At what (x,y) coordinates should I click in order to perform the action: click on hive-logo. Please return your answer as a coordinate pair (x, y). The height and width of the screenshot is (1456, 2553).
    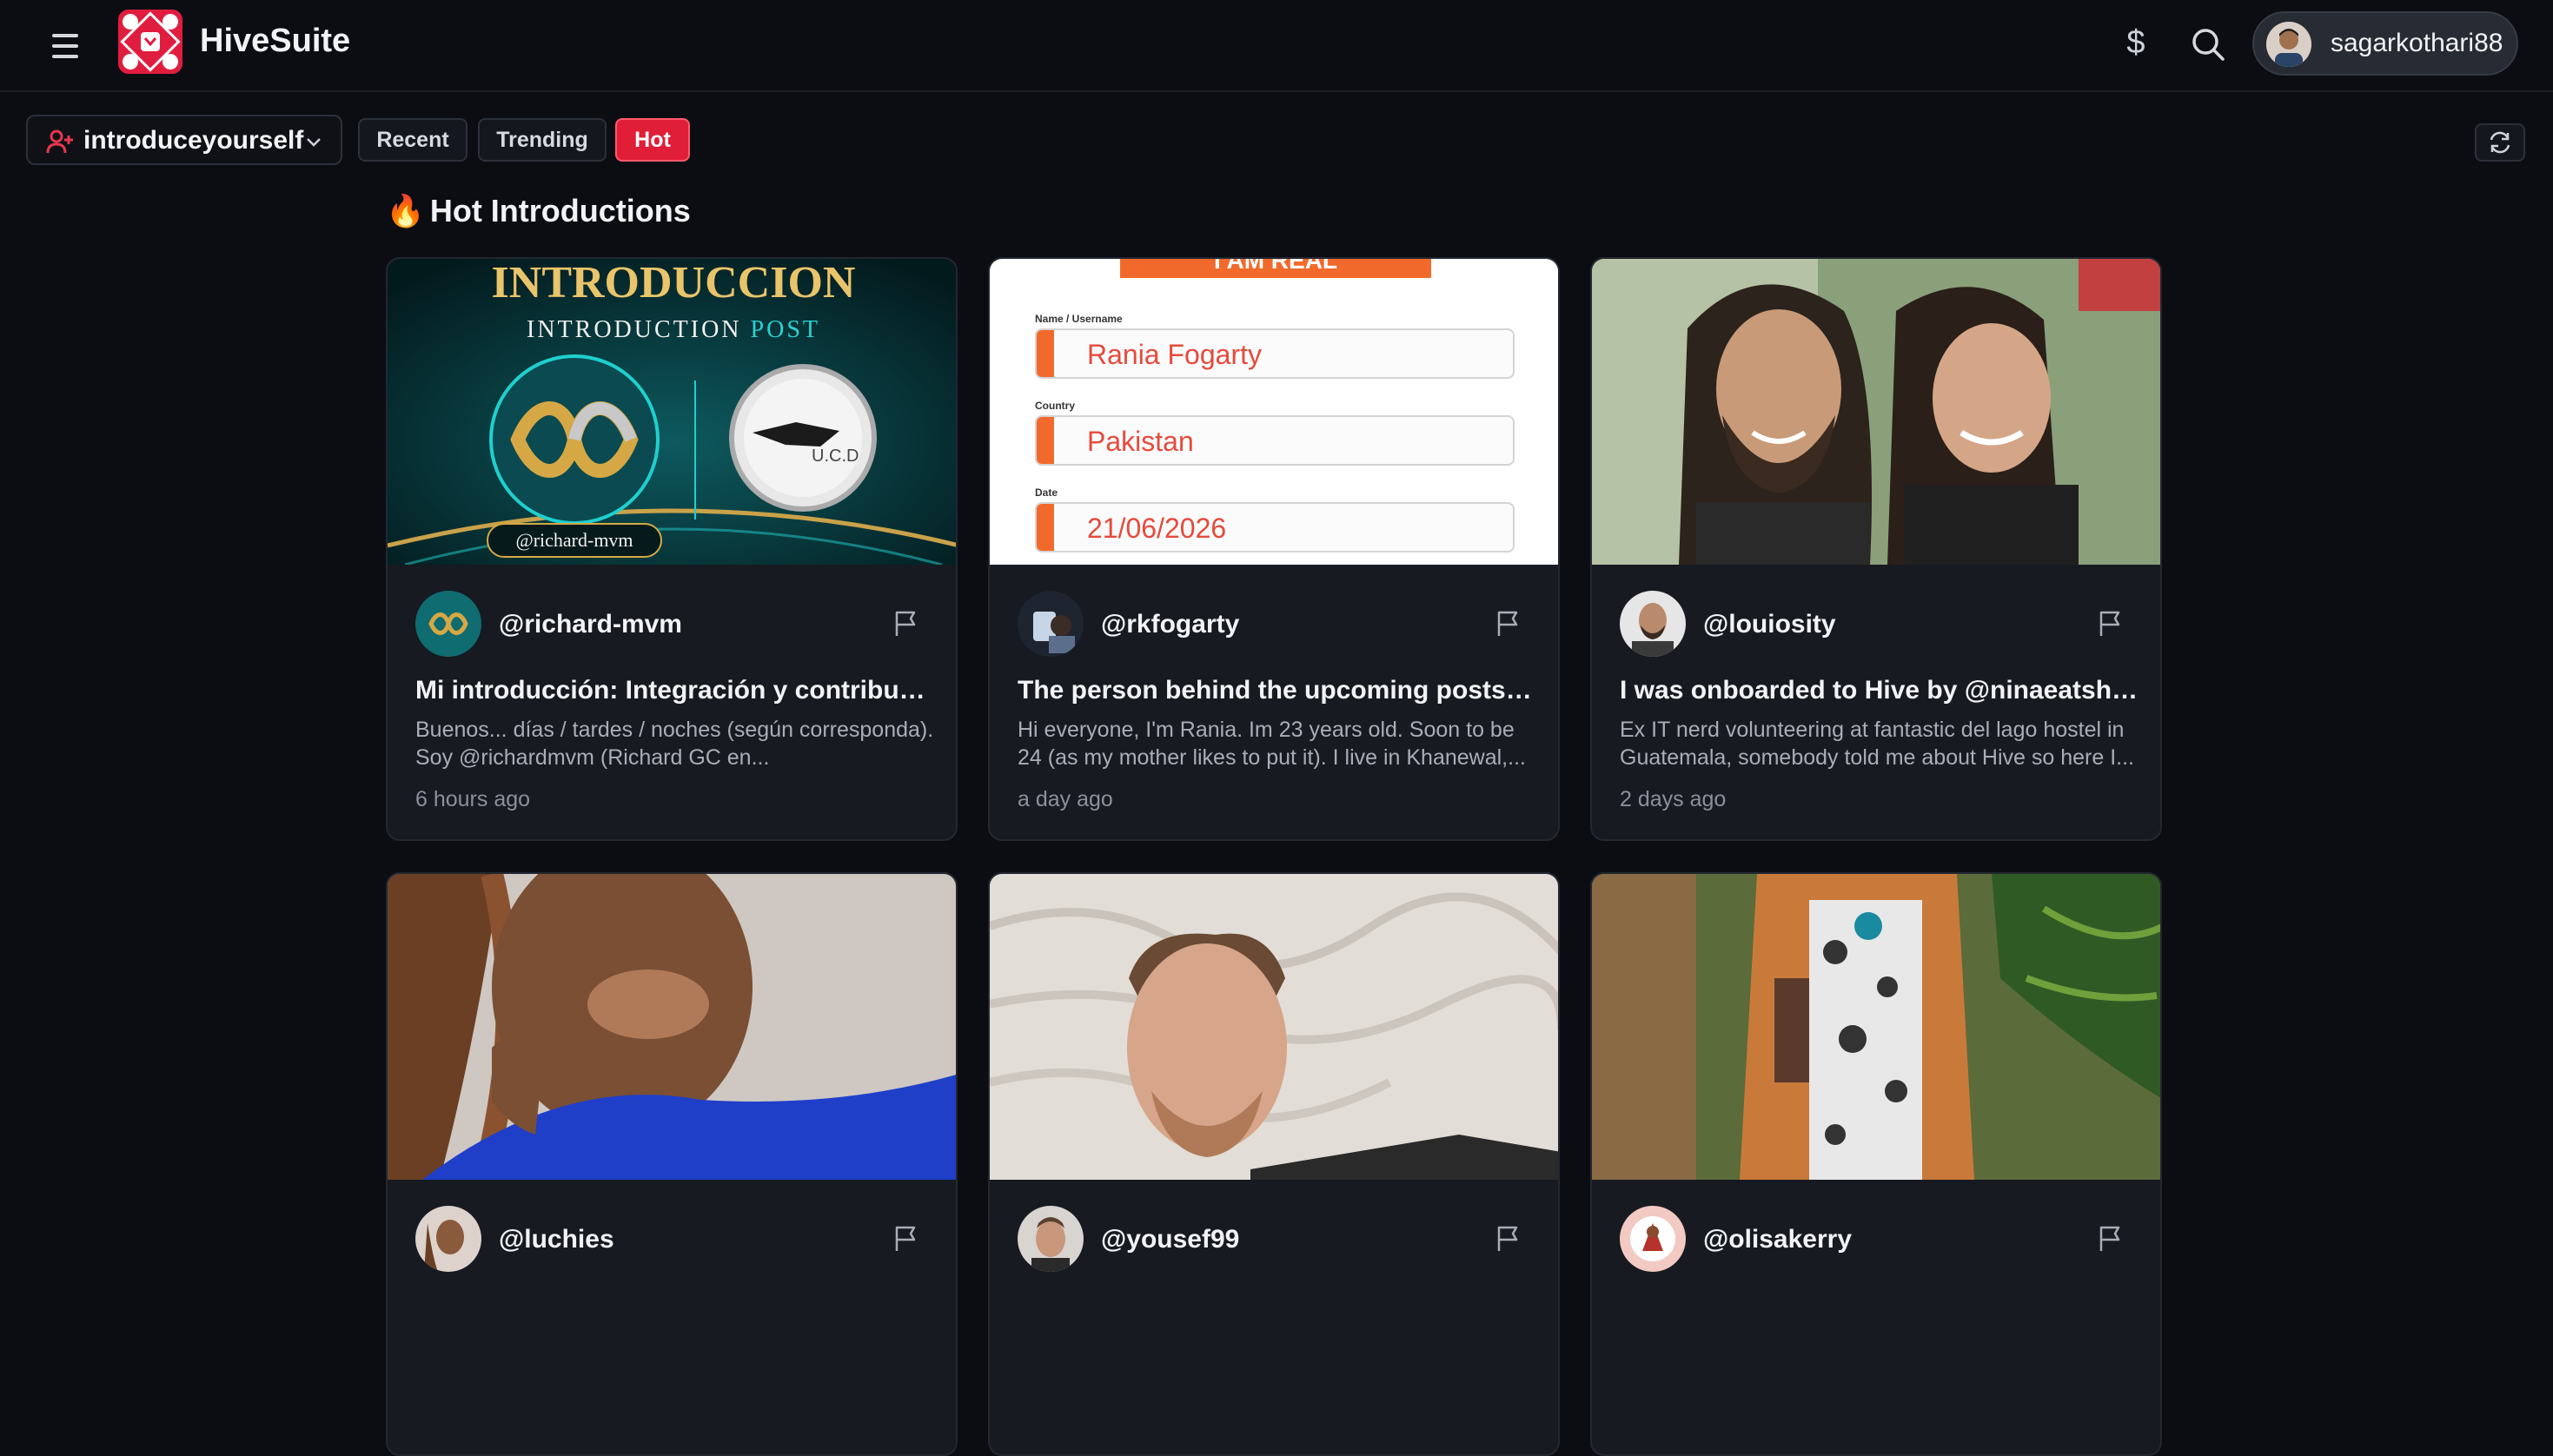
    Looking at the image, I should click on (150, 42).